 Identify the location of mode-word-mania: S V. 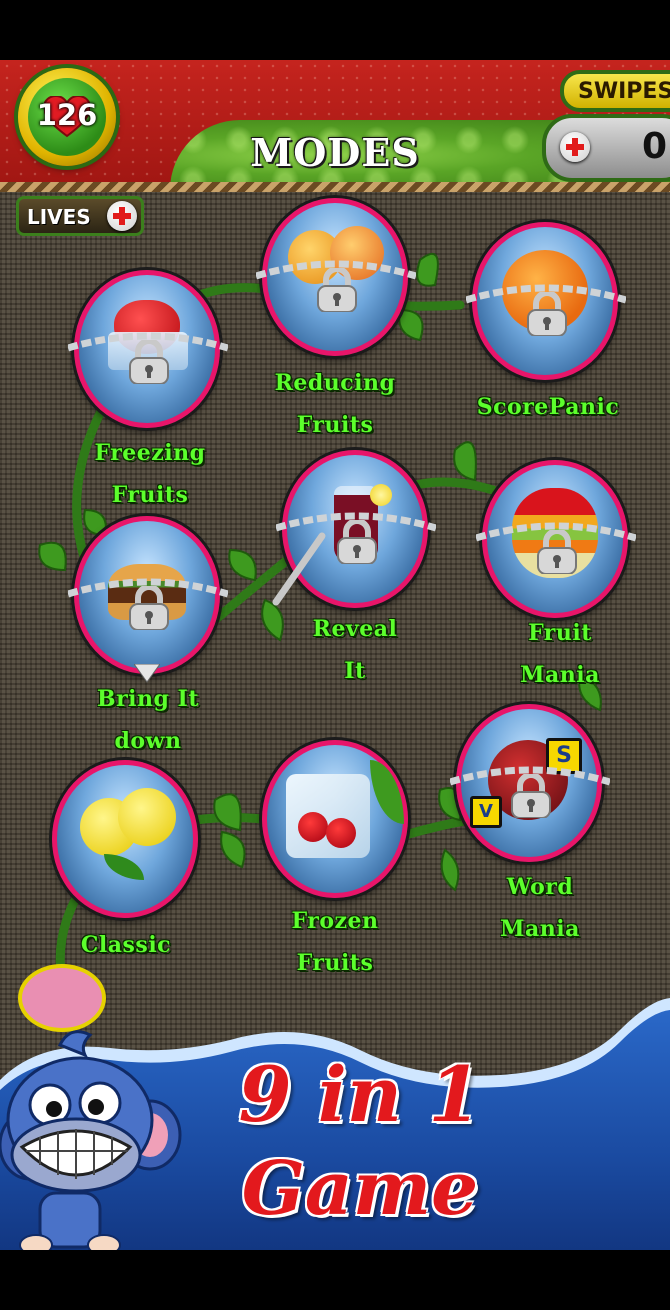
(530, 784).